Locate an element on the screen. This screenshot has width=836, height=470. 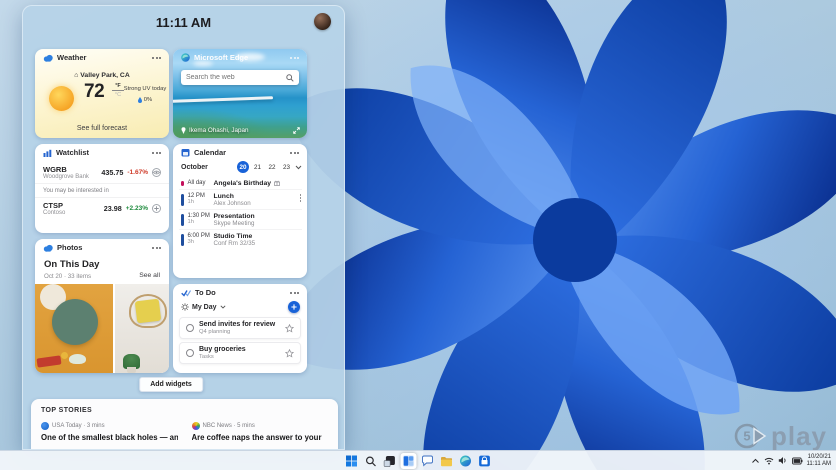
event-color-bar is located at coordinates (182, 239).